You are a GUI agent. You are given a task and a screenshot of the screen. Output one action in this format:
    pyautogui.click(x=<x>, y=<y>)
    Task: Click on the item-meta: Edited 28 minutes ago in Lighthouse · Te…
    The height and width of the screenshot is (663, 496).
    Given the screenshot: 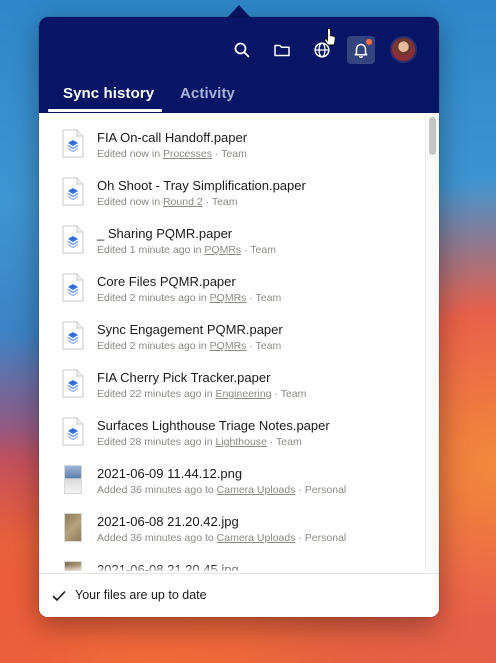 What is the action you would take?
    pyautogui.click(x=199, y=442)
    